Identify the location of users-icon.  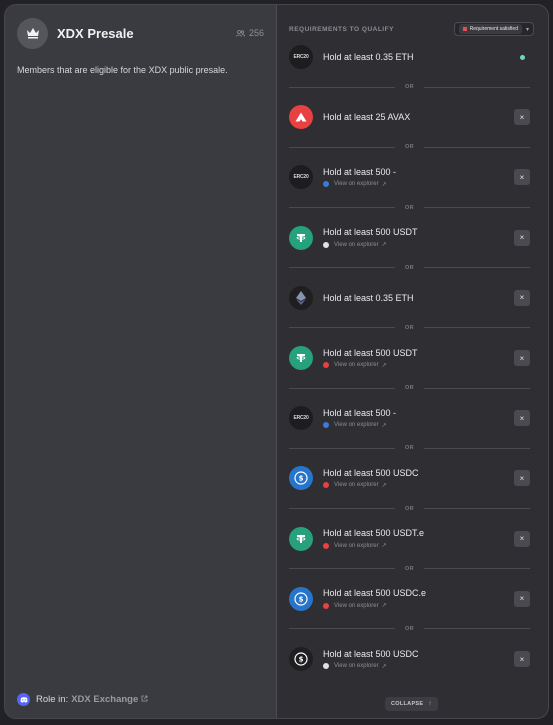
(240, 33).